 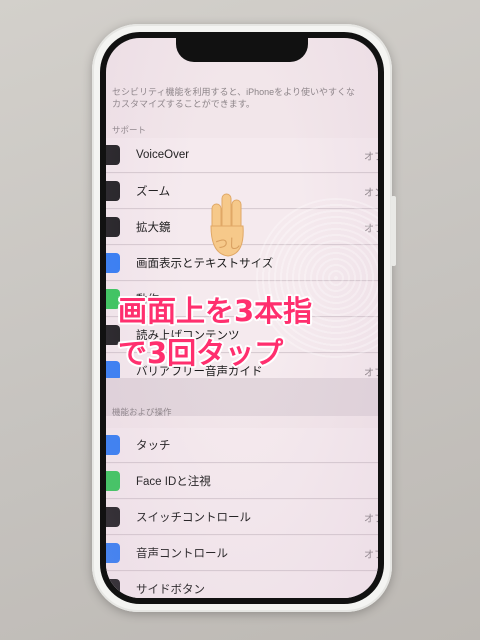 I want to click on section-header-support: サポート, so click(x=129, y=130).